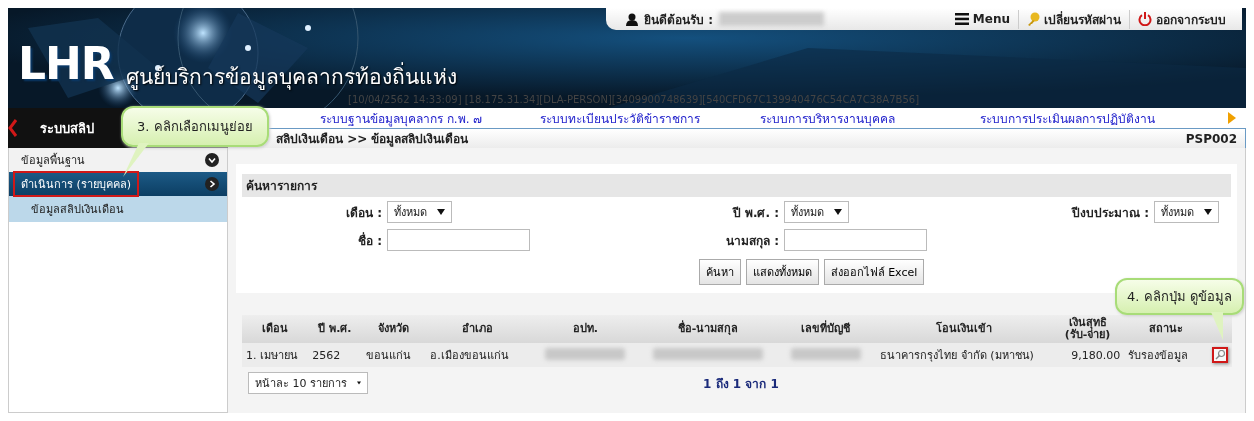  Describe the element at coordinates (870, 118) in the screenshot. I see `nav-link: ระบบการบริหารงานบุคคล` at that location.